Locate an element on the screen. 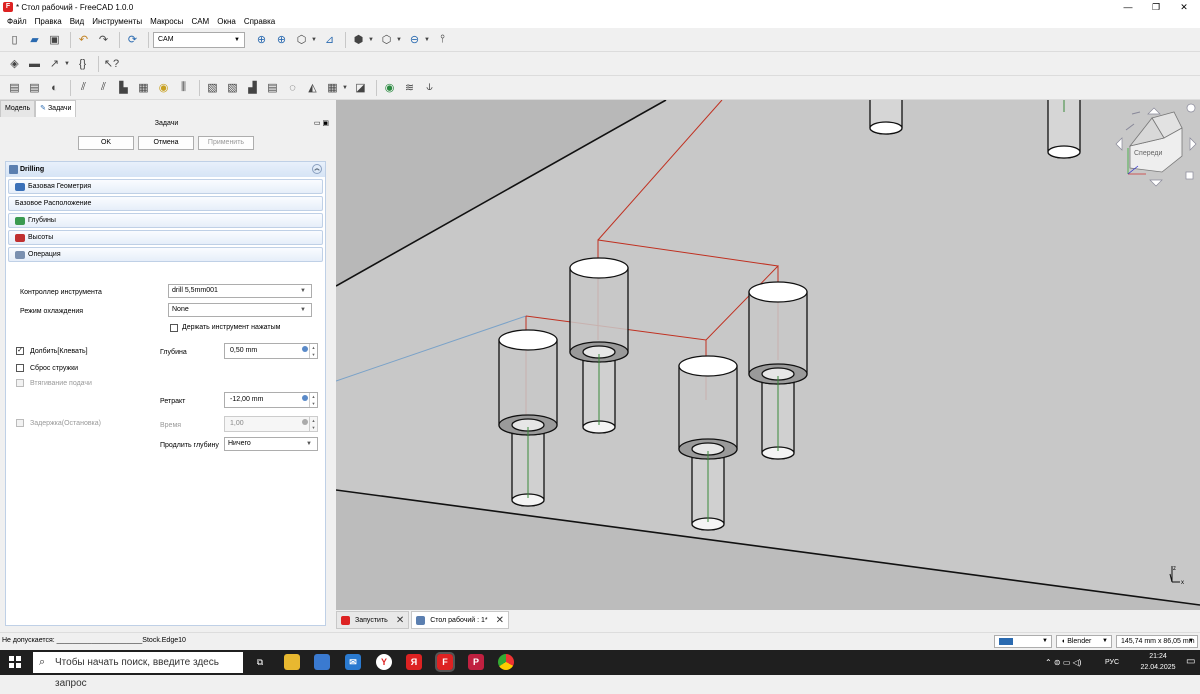  whats-this-icon: ↖? is located at coordinates (111, 63).